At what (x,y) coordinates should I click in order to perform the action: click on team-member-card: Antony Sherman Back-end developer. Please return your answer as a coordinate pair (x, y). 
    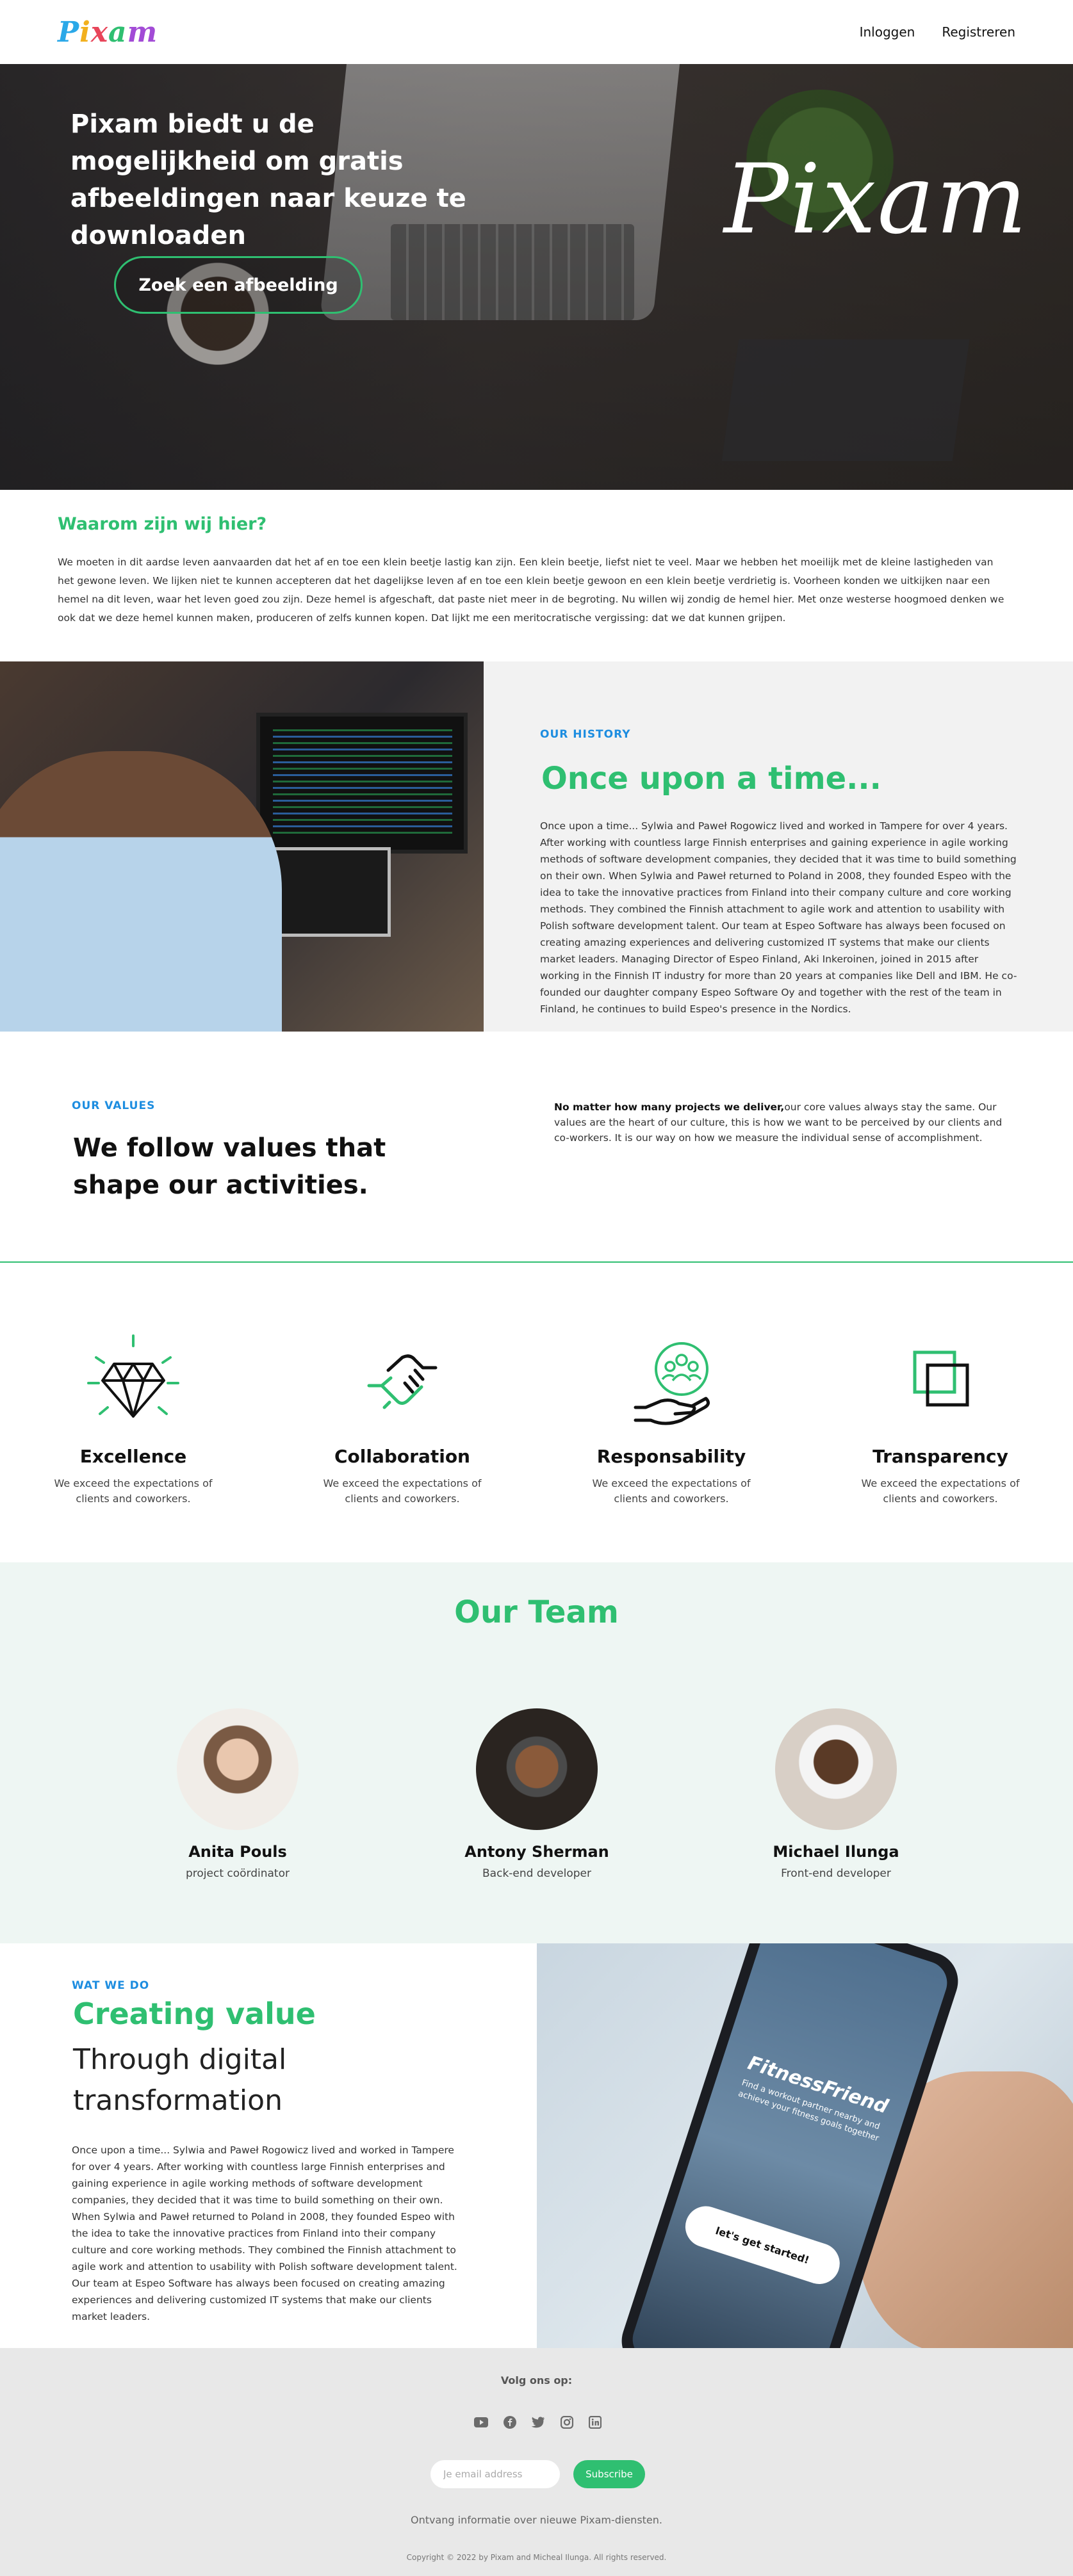
    Looking at the image, I should click on (537, 1794).